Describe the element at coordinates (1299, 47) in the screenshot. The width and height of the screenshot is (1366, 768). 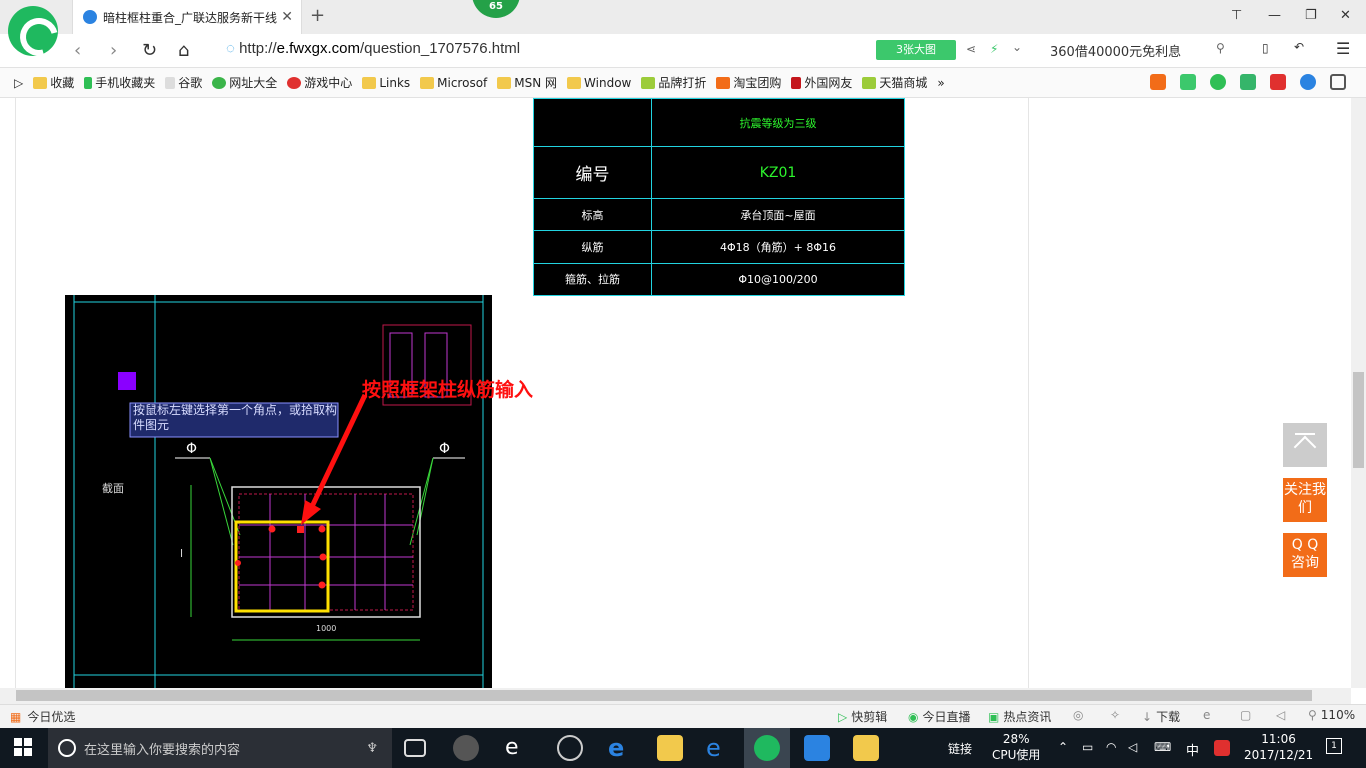
I see `undo-icon: ↶` at that location.